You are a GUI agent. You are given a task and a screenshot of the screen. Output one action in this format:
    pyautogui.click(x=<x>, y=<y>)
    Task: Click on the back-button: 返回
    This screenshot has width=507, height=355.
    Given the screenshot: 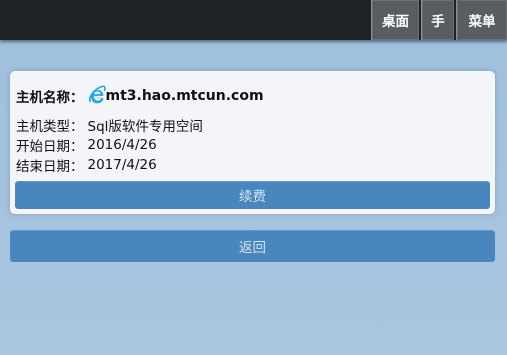 What is the action you would take?
    pyautogui.click(x=252, y=246)
    